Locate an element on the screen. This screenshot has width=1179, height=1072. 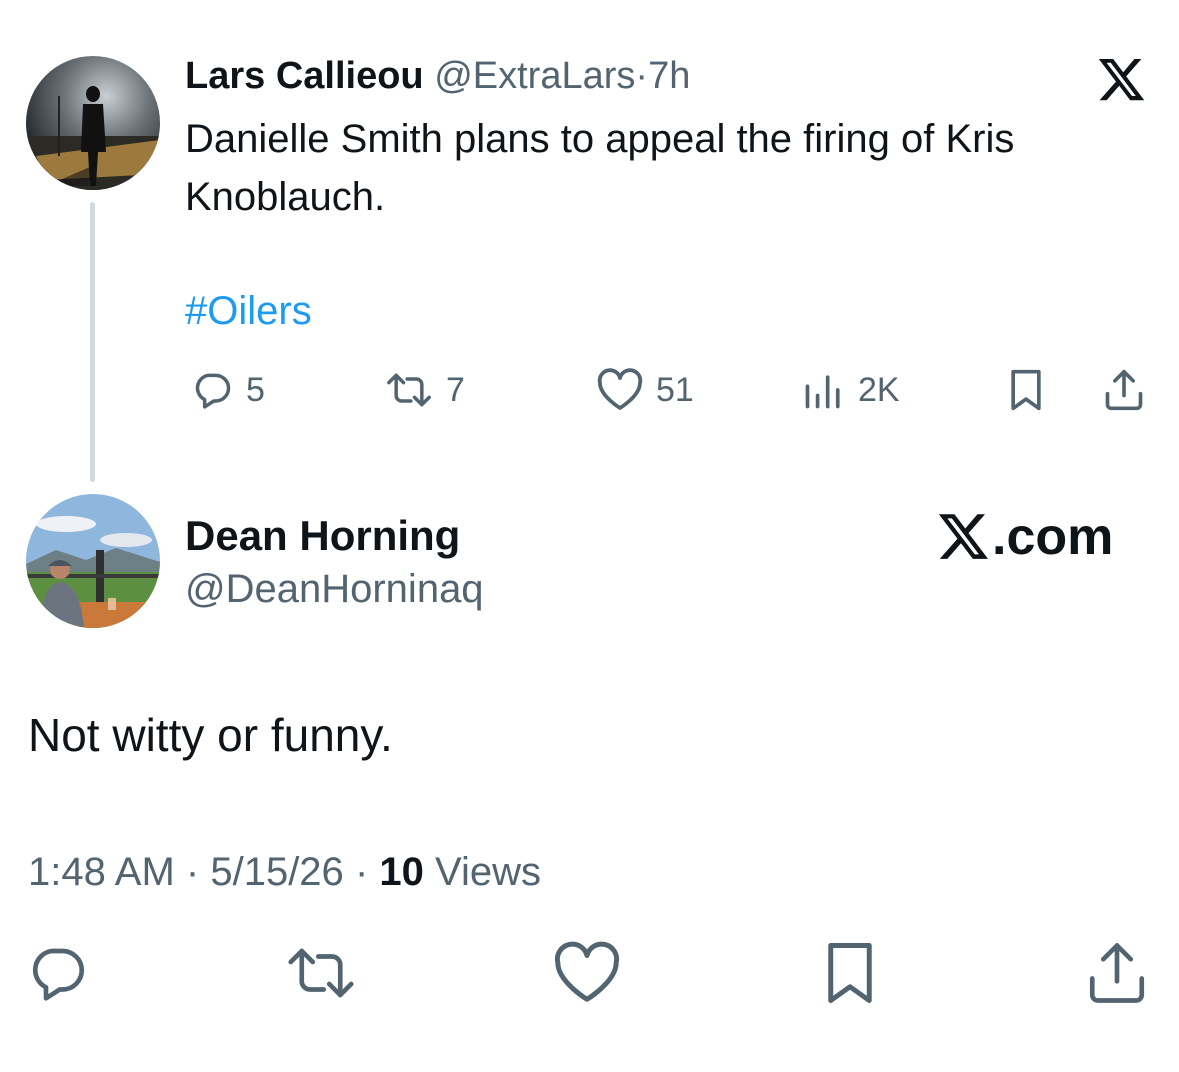
repost-button is located at coordinates (321, 973).